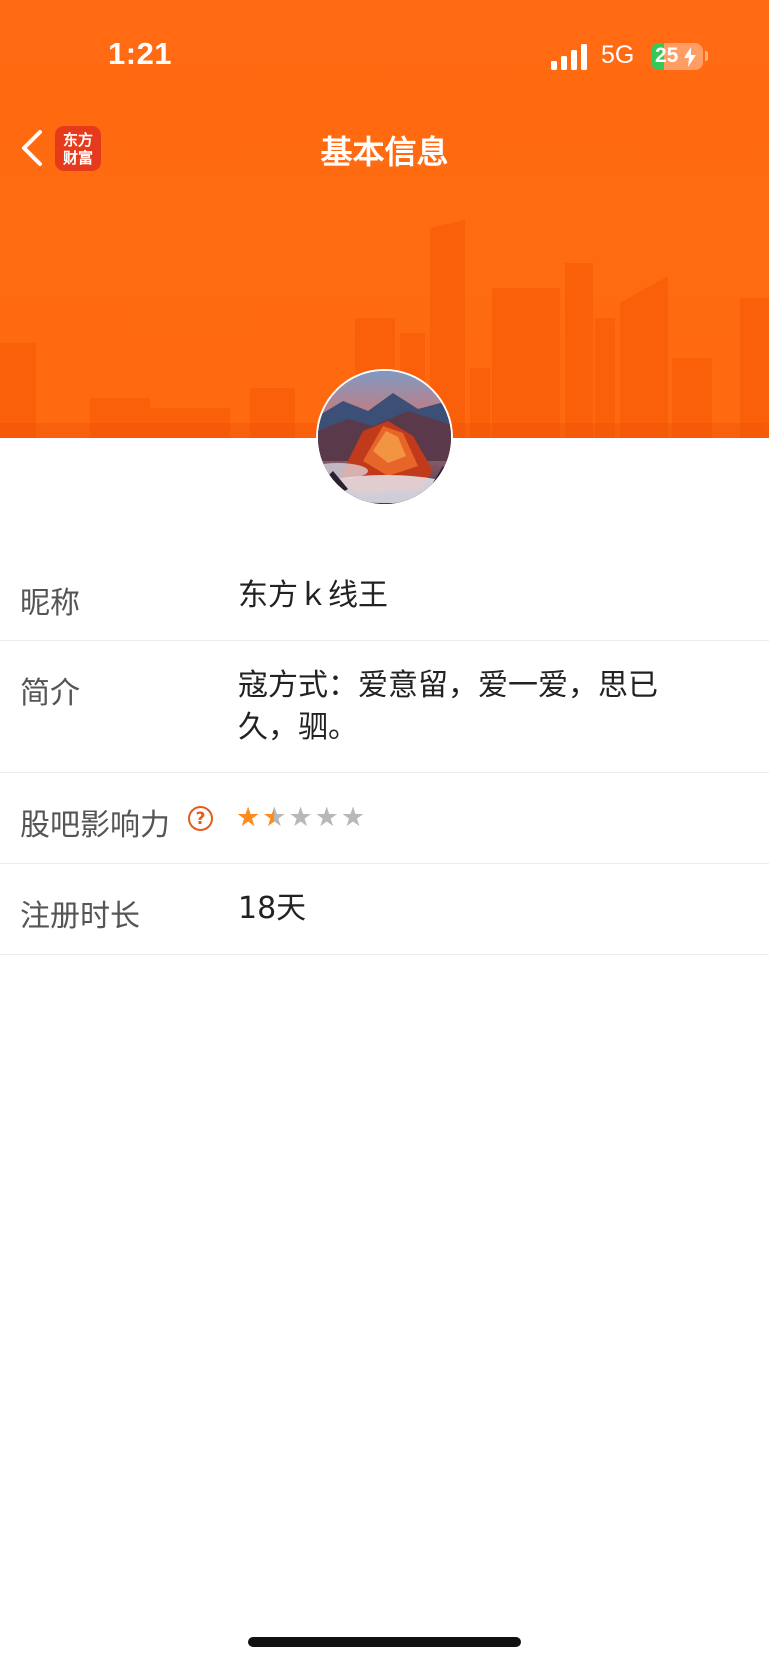  I want to click on help-question-icon: ?, so click(200, 818).